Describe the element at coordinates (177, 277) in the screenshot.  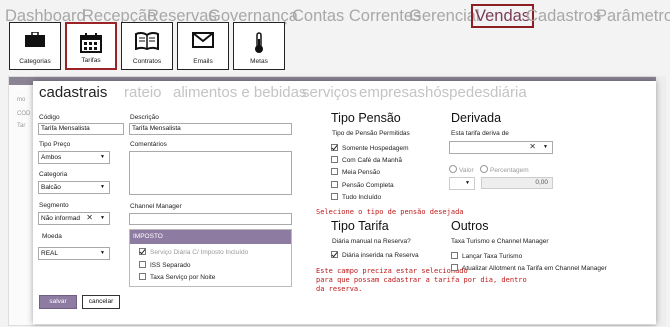
I see `taxa-servico-checkbox: Taxa Serviço por Noite` at that location.